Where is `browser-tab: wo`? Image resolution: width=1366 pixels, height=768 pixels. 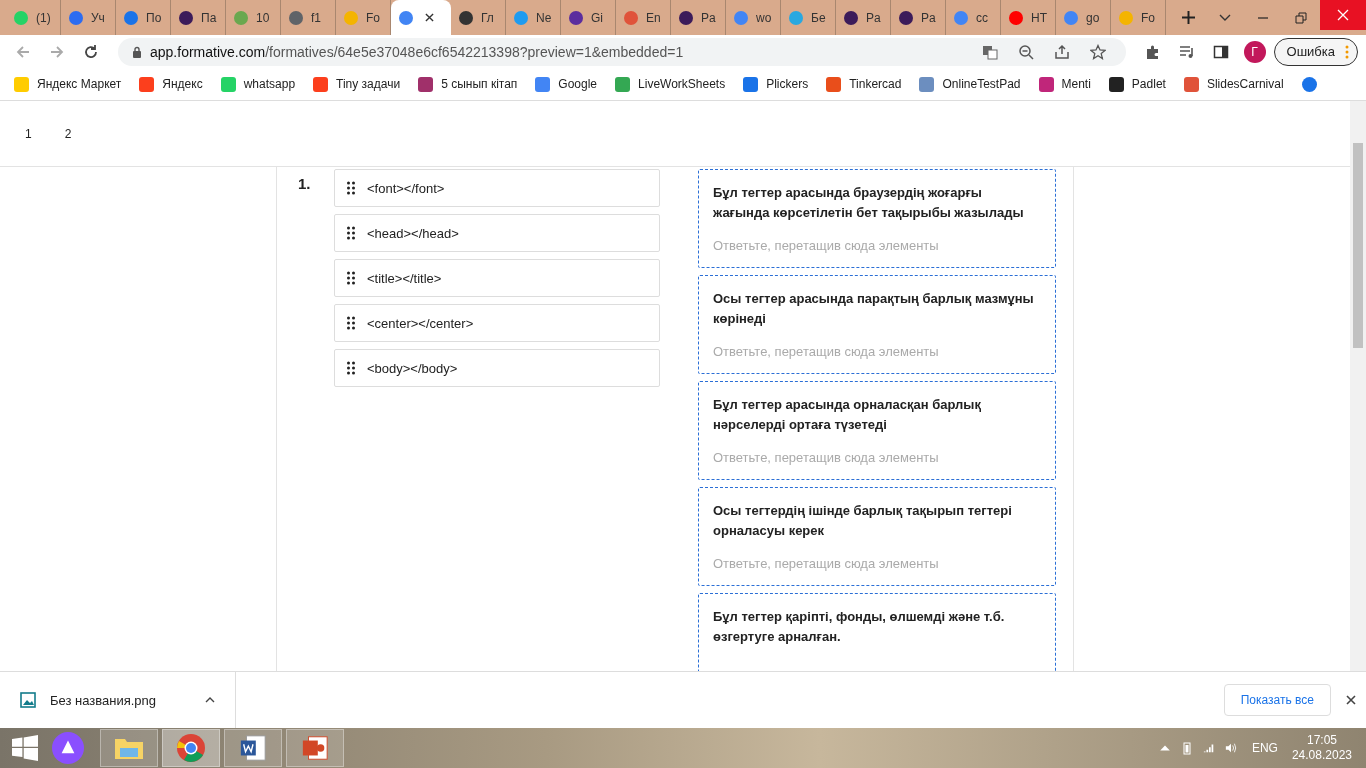 browser-tab: wo is located at coordinates (753, 17).